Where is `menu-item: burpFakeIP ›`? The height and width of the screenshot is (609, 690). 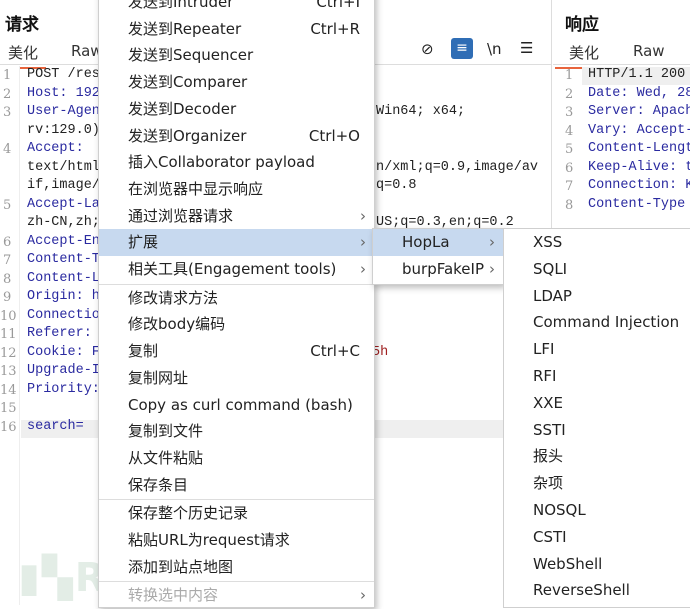 menu-item: burpFakeIP › is located at coordinates (438, 269).